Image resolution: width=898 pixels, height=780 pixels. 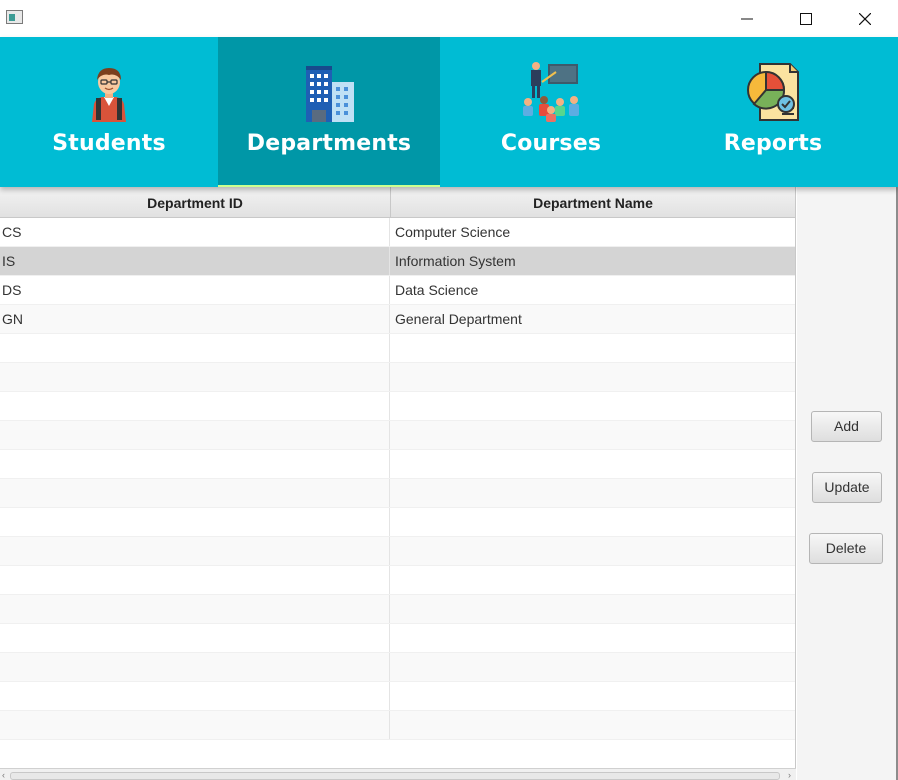 I want to click on update-button: Update, so click(x=847, y=487).